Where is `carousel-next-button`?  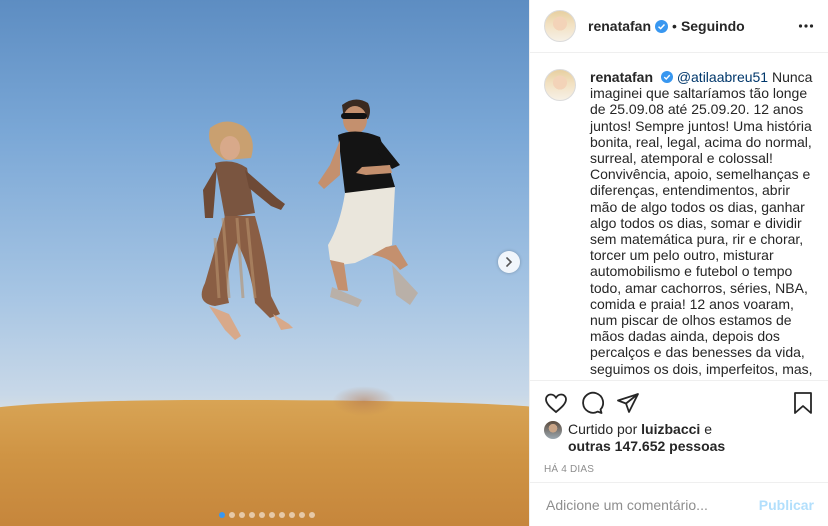 carousel-next-button is located at coordinates (509, 262).